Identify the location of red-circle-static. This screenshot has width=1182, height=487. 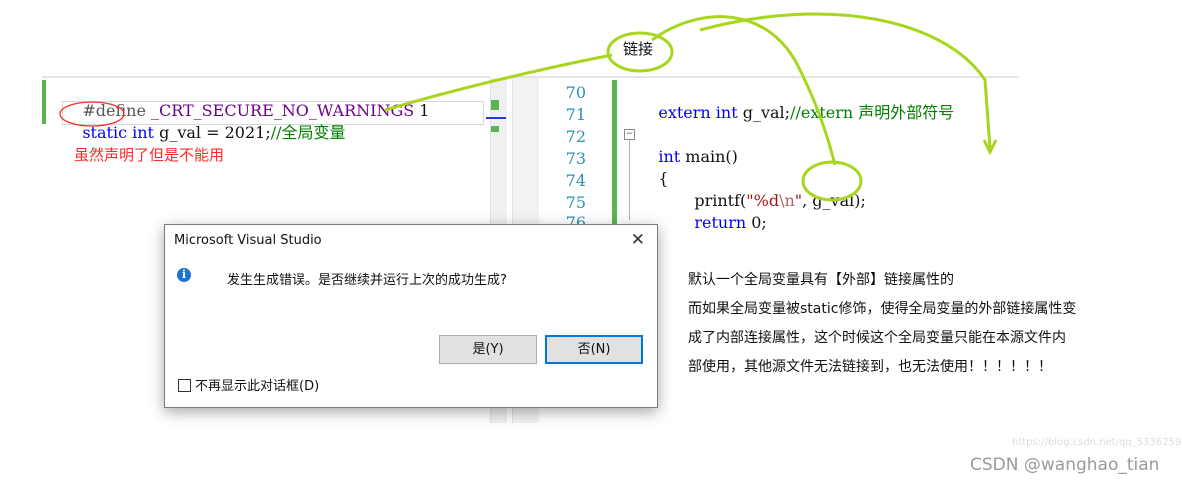
(92, 114).